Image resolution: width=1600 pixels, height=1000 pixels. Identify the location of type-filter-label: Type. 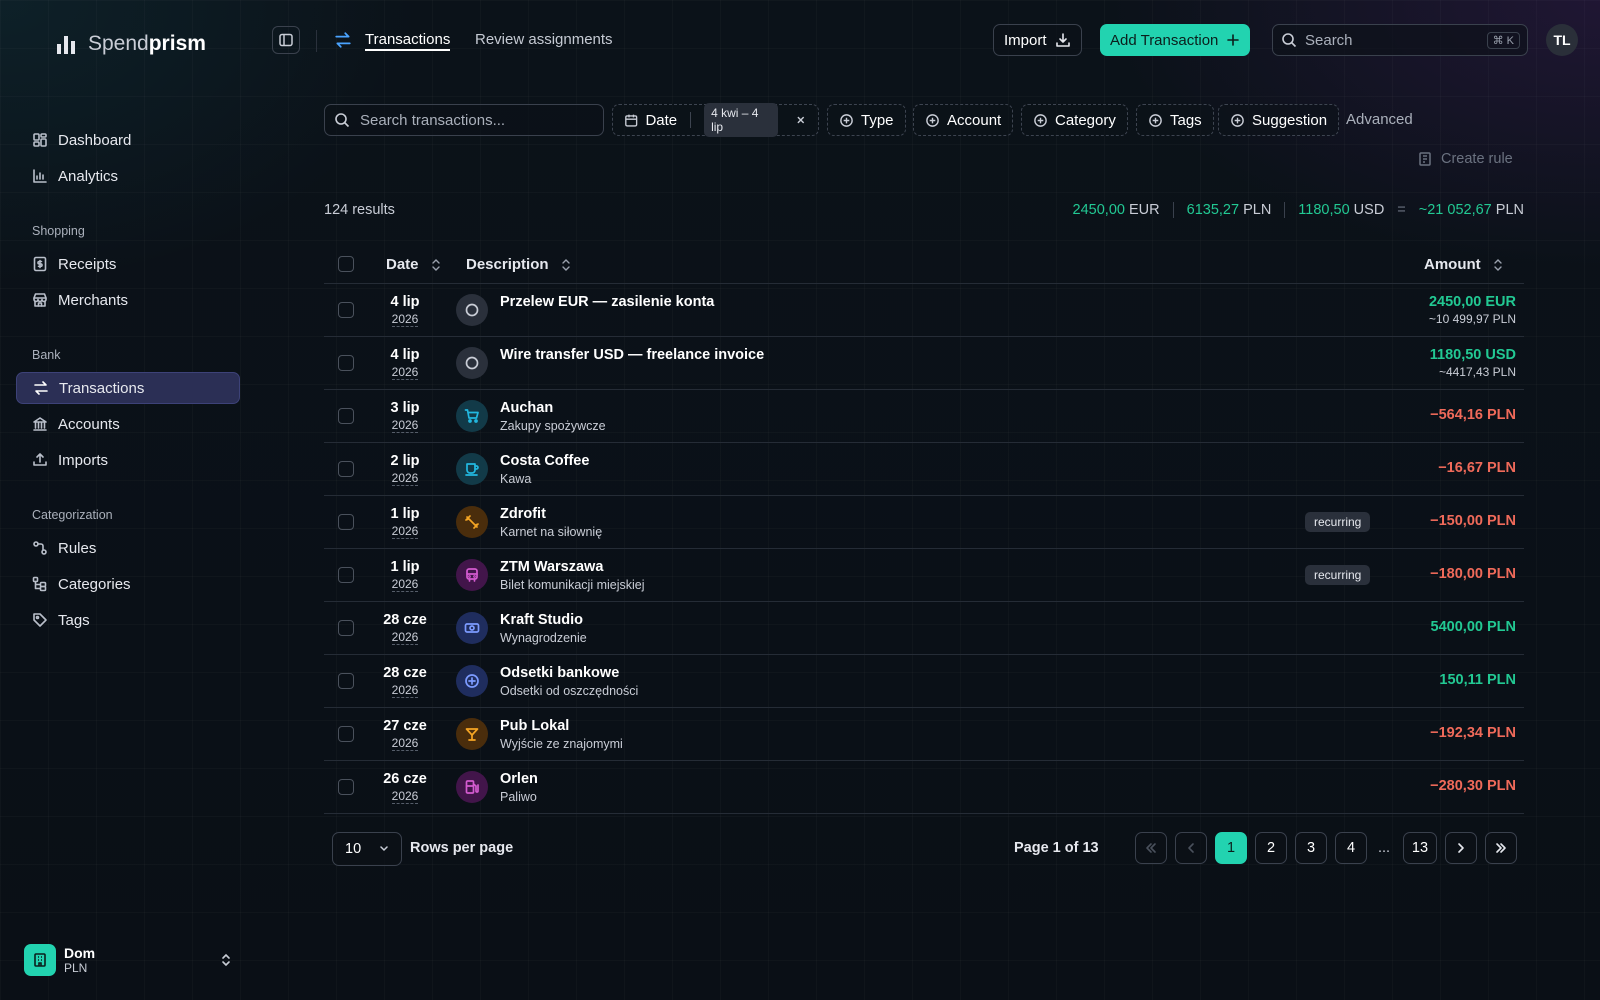
(877, 120).